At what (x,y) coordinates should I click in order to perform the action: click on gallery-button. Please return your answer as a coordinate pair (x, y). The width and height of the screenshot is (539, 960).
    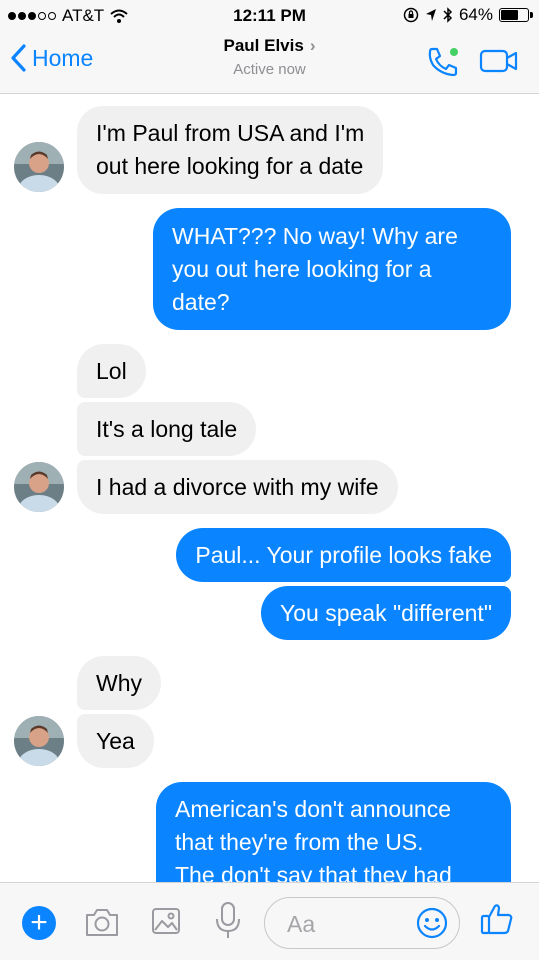
    Looking at the image, I should click on (166, 923).